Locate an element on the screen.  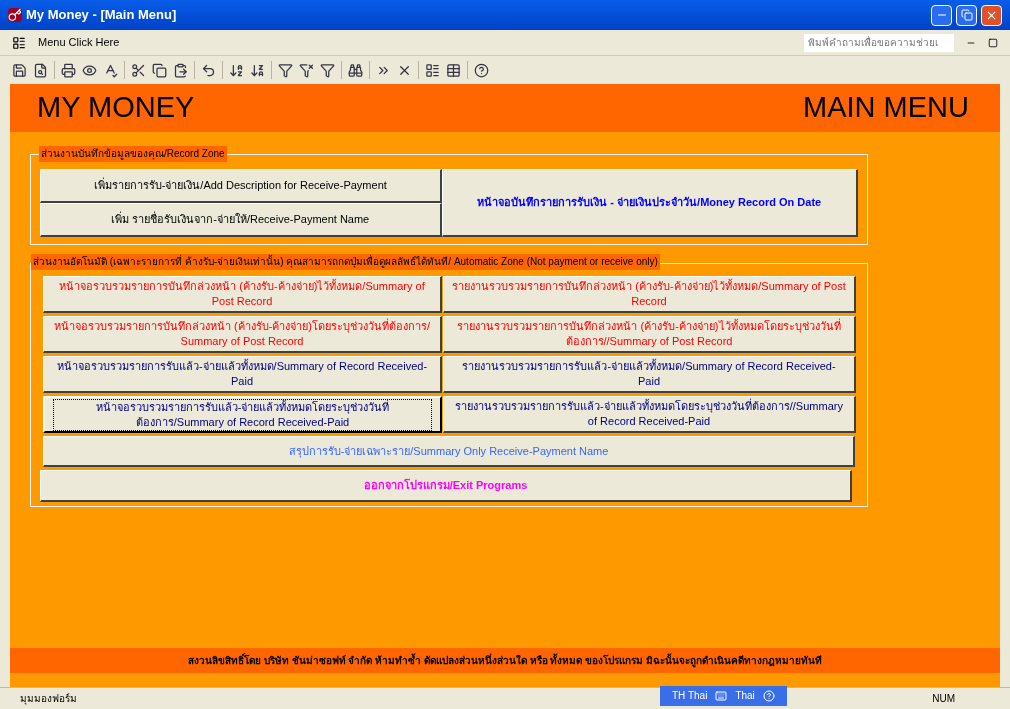
zone-legend: ส่วนงานอัตโนมัติ (เฉพาะรายการที่ ค้างรับ-จ่ายเงินเท่านั้น) คุณสามารถกดปุ่มเพื่อดูผลลัพธ์ได้ทันที/ Automatic Zone (Not payment or receive only) is located at coordinates (345, 262).